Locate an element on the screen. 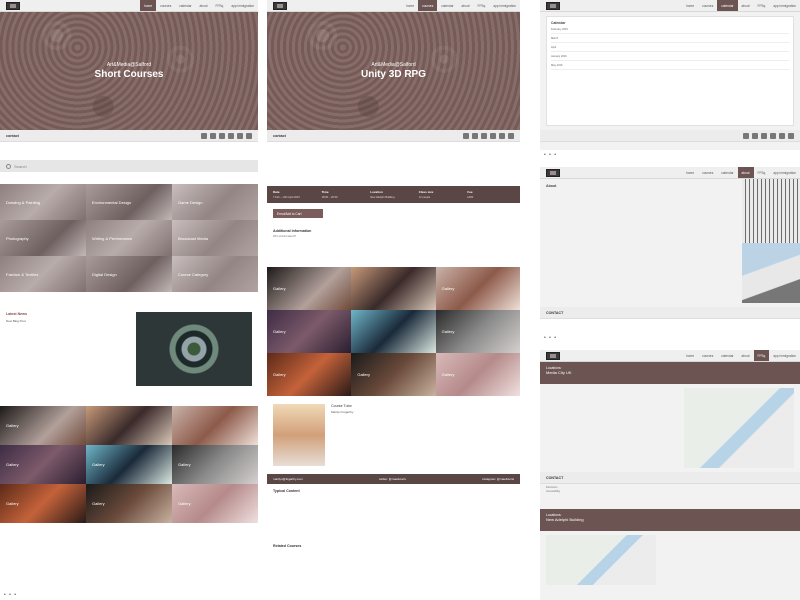 The image size is (800, 600). category-tile: Course Category is located at coordinates (215, 274).